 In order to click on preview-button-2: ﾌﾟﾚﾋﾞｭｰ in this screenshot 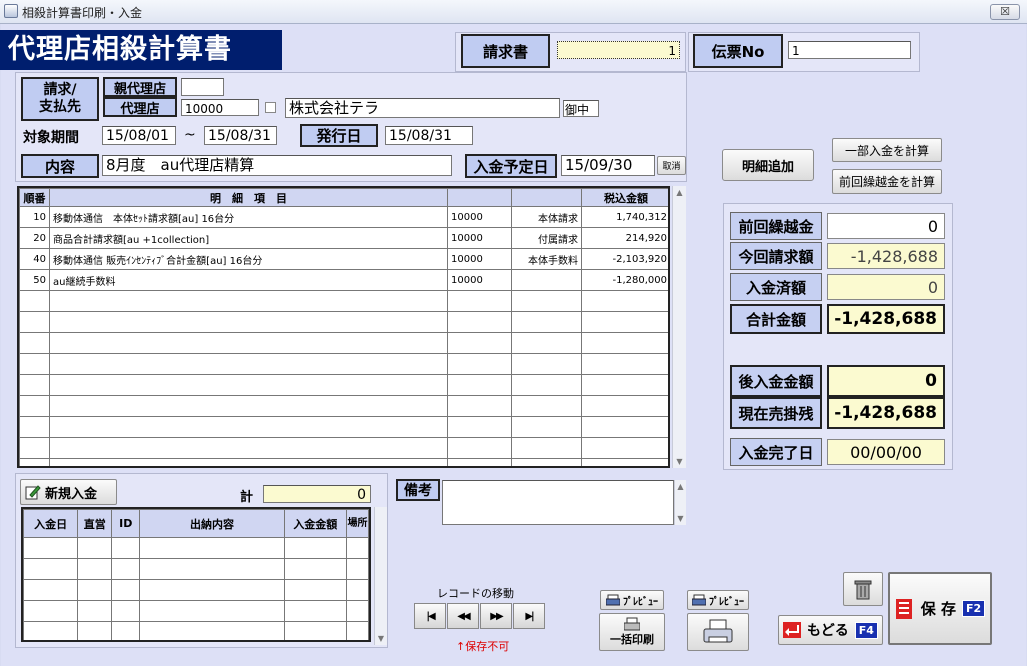, I will do `click(718, 600)`.